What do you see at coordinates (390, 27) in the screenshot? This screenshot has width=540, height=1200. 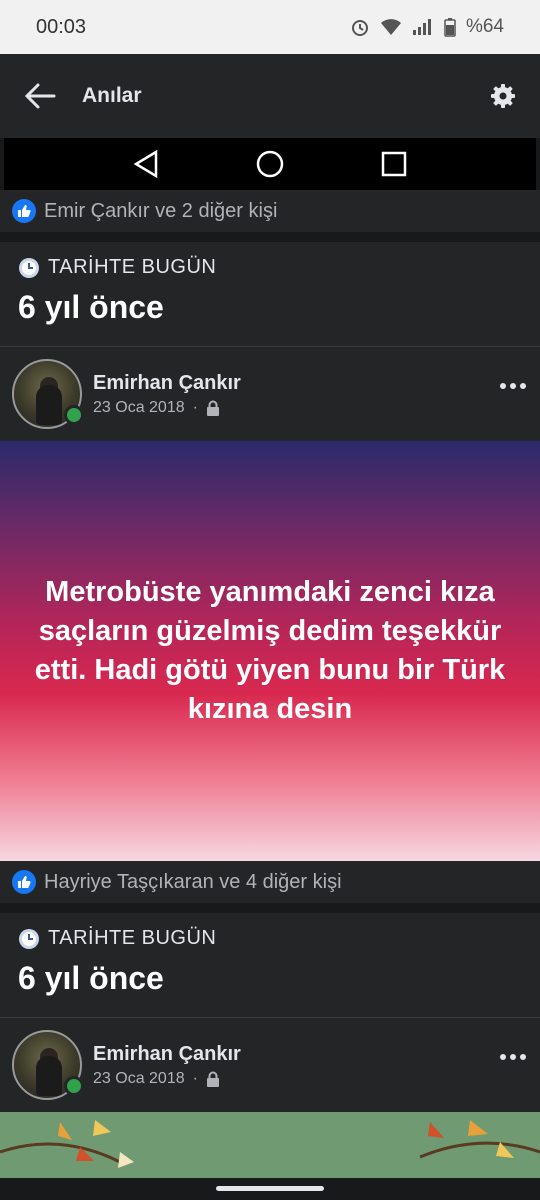 I see `wifi-icon` at bounding box center [390, 27].